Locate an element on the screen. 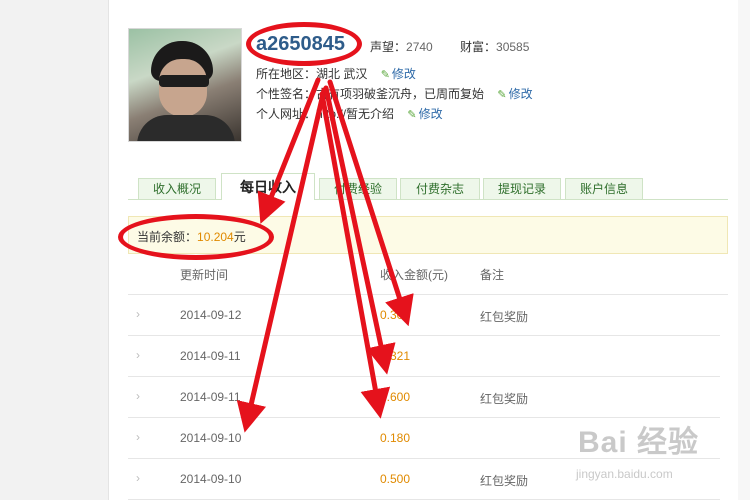 Image resolution: width=750 pixels, height=500 pixels. baidu-jingyan-watermark: Bai 经验 jingyan.baidu.com is located at coordinates (657, 457).